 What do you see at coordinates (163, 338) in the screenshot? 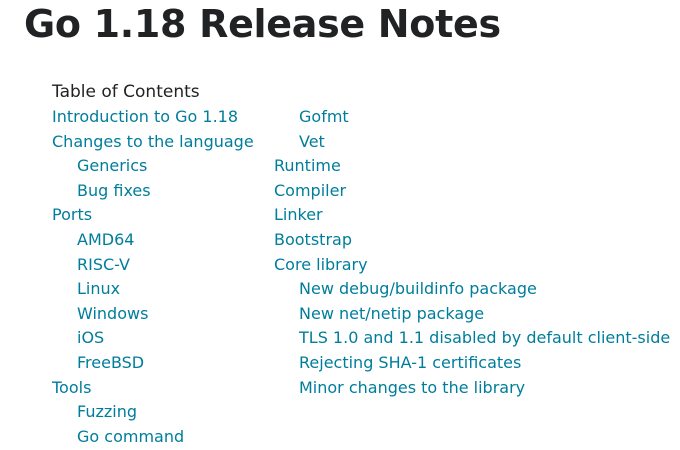
I see `toc-link-ios: iOS` at bounding box center [163, 338].